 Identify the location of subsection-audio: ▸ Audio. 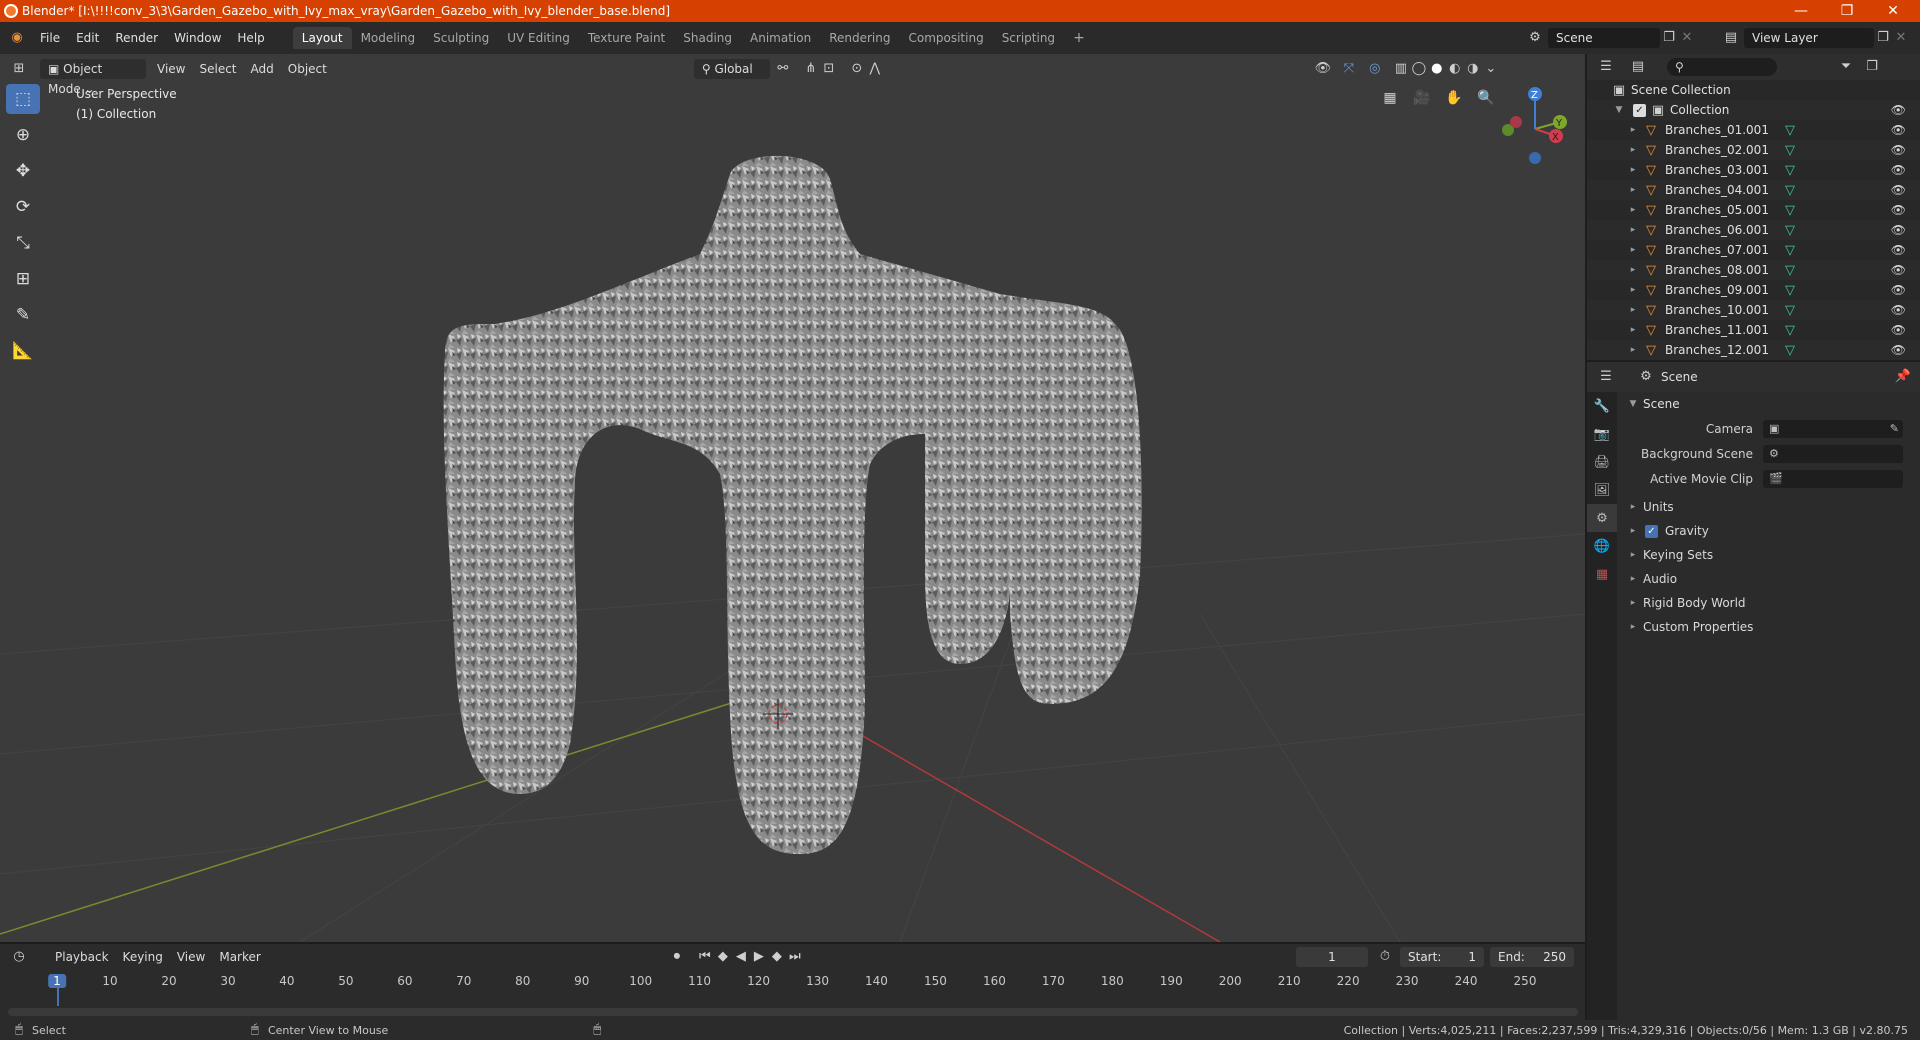
(1768, 579).